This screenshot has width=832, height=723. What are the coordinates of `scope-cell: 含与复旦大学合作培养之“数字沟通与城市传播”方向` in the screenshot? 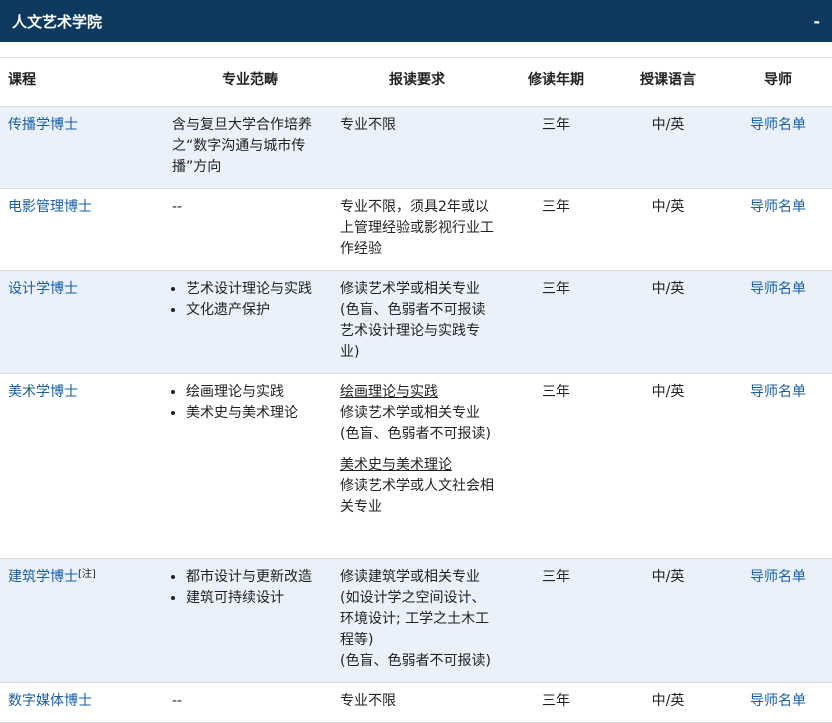 It's located at (250, 147).